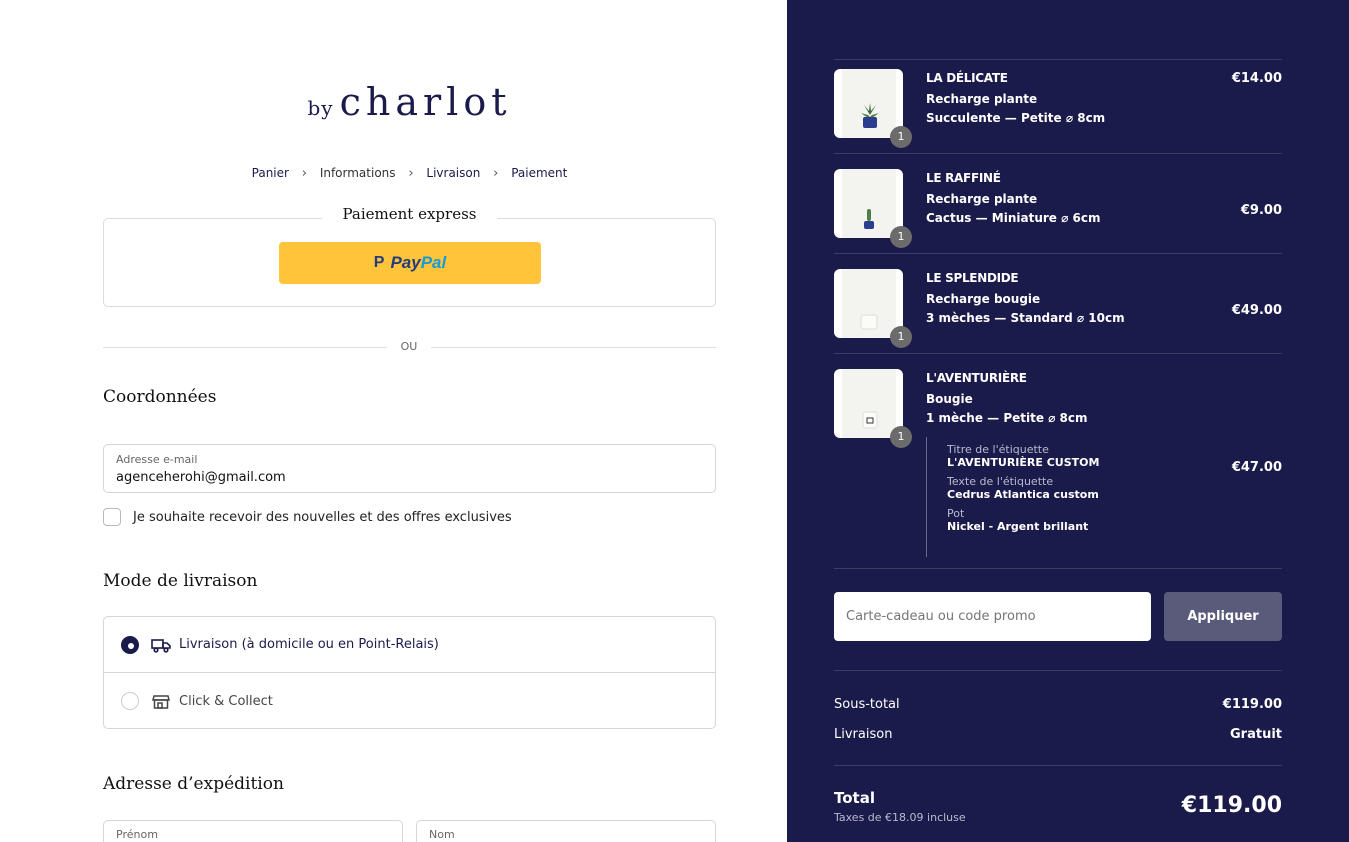 The image size is (1349, 842). Describe the element at coordinates (180, 581) in the screenshot. I see `shipping-method-title: Mode de livraison` at that location.